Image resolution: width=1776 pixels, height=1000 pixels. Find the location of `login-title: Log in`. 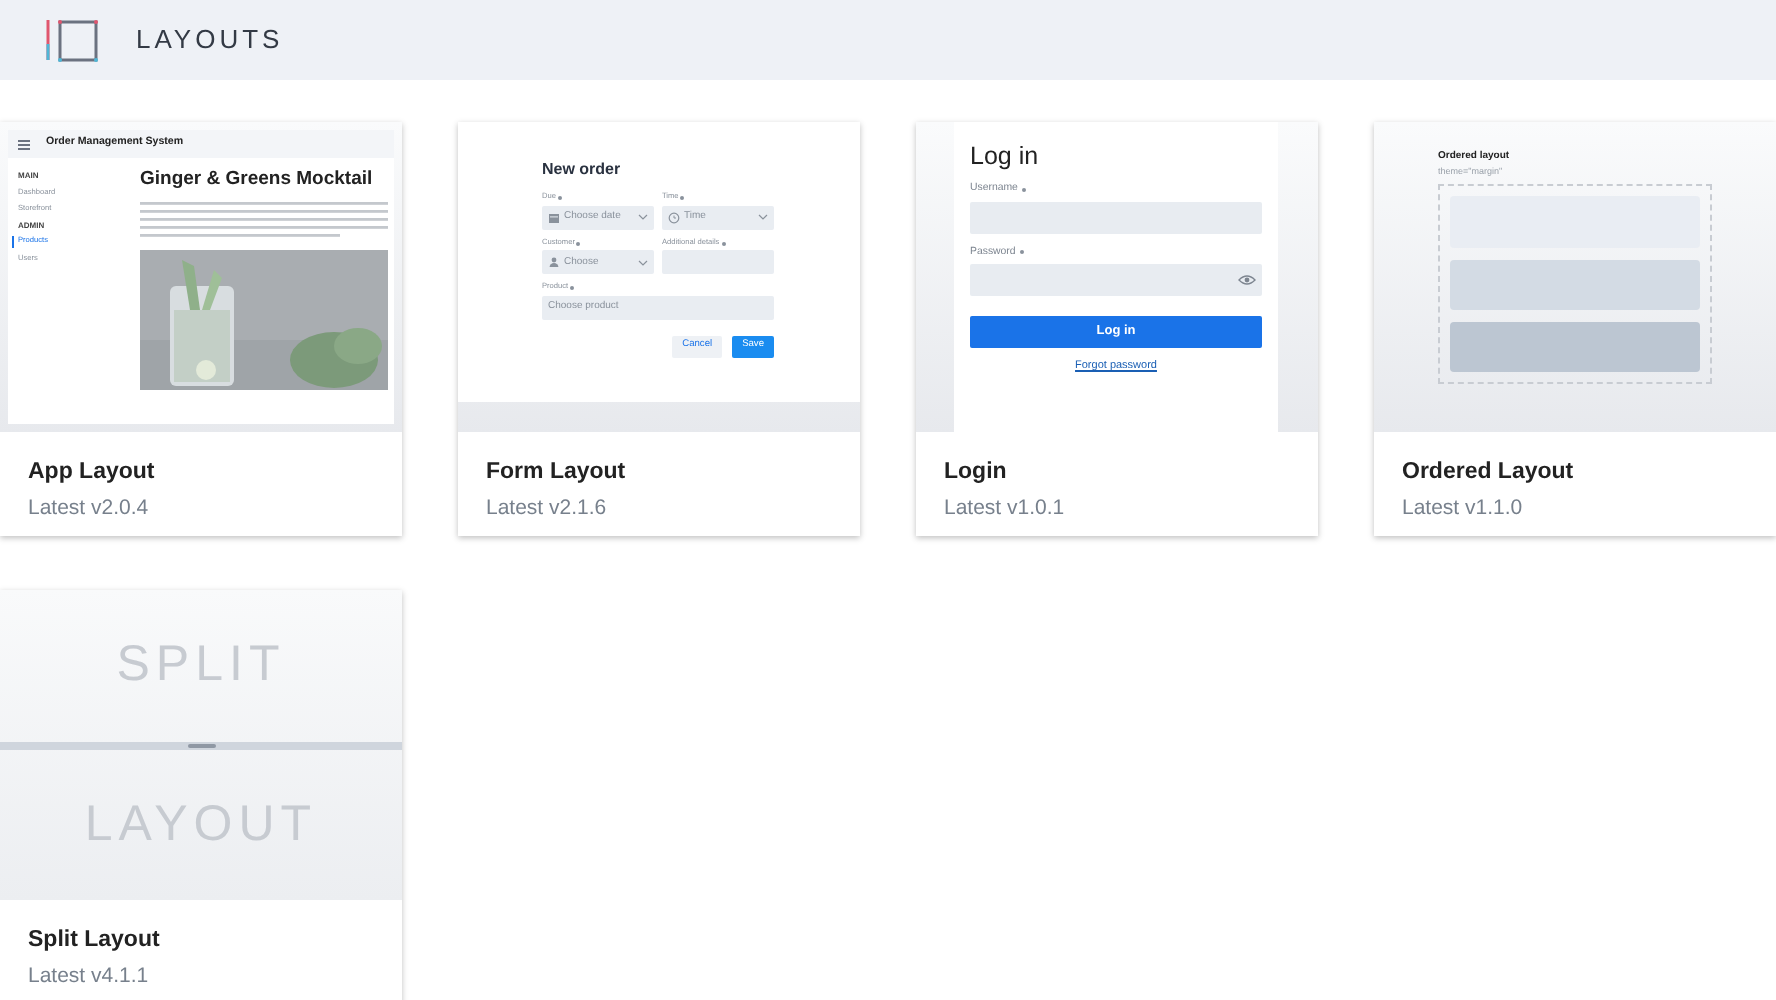

login-title: Log in is located at coordinates (1005, 157).